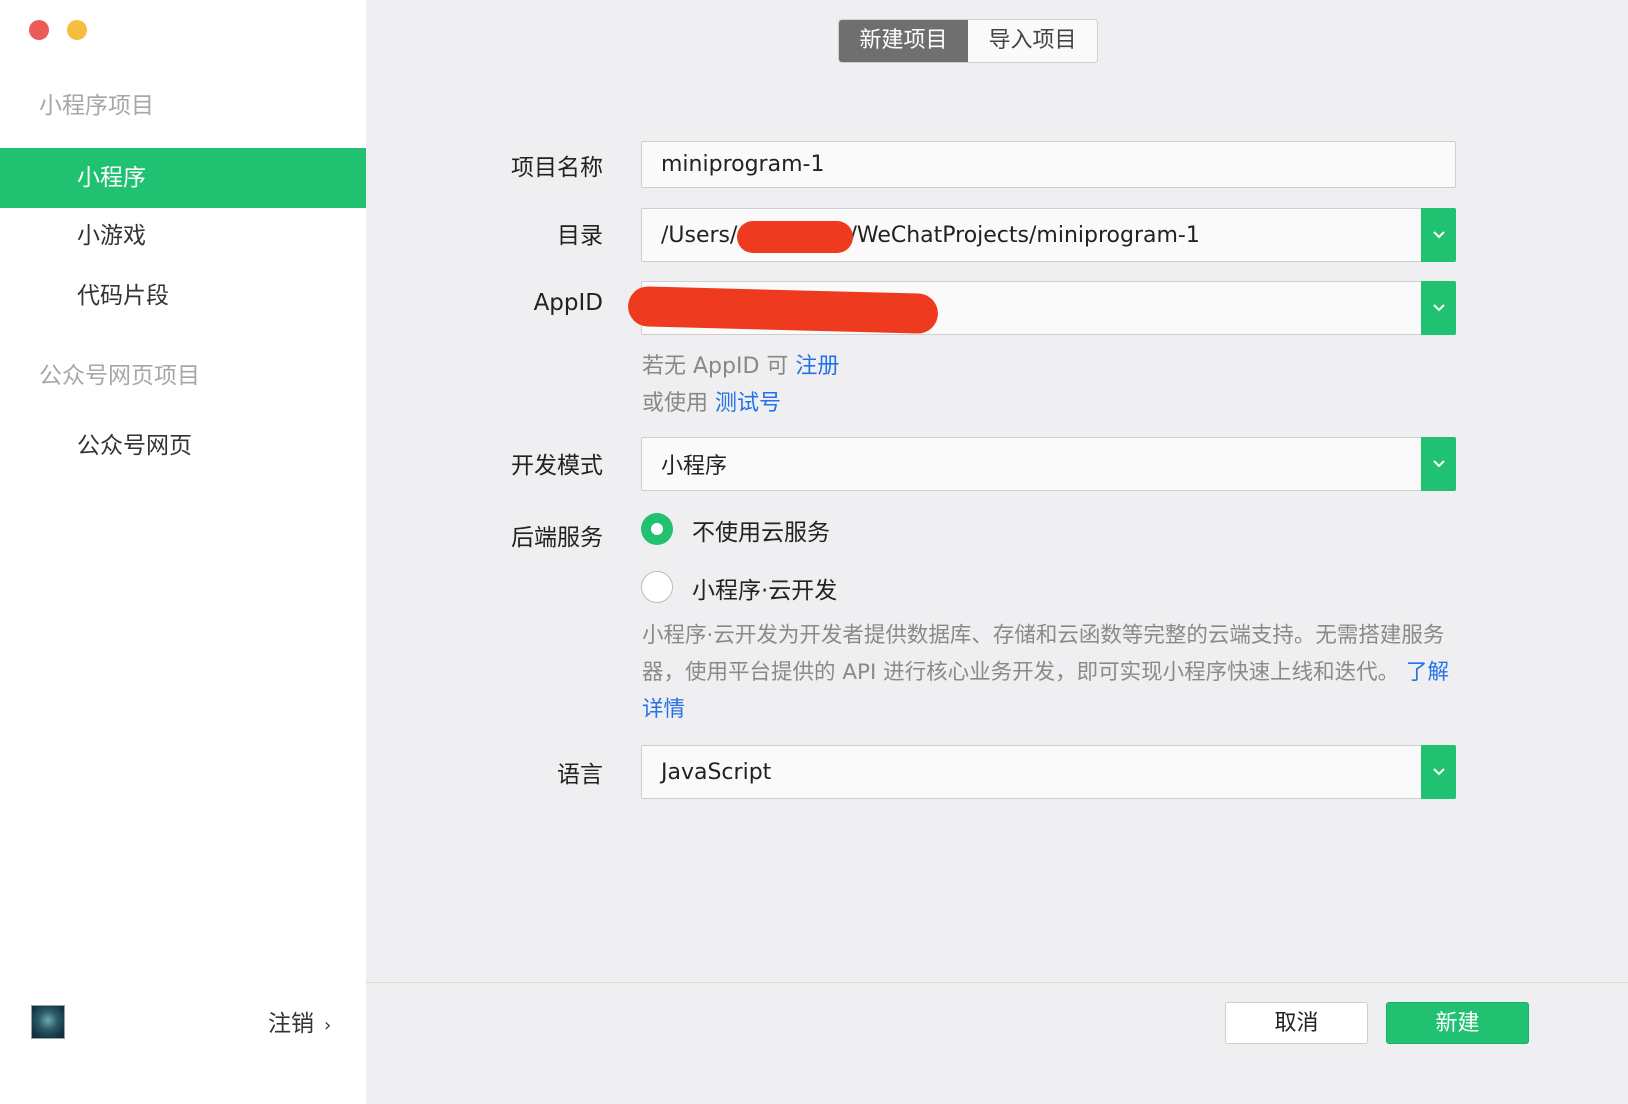  Describe the element at coordinates (580, 236) in the screenshot. I see `directory-label: 目录` at that location.